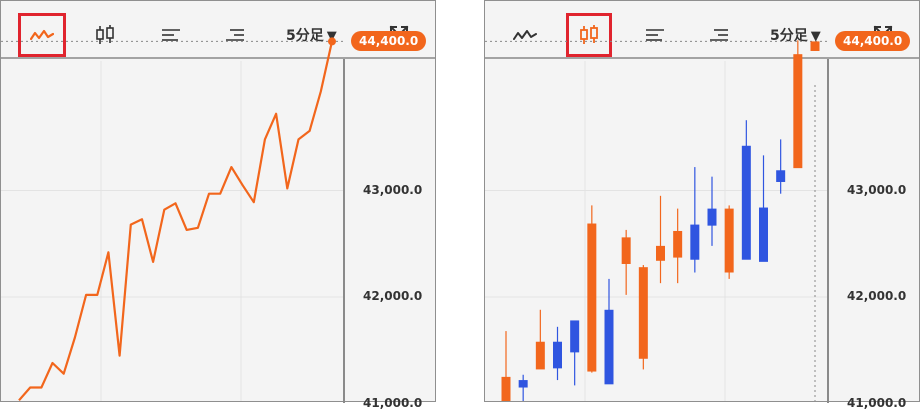  What do you see at coordinates (332, 41) in the screenshot?
I see `last-price-marker` at bounding box center [332, 41].